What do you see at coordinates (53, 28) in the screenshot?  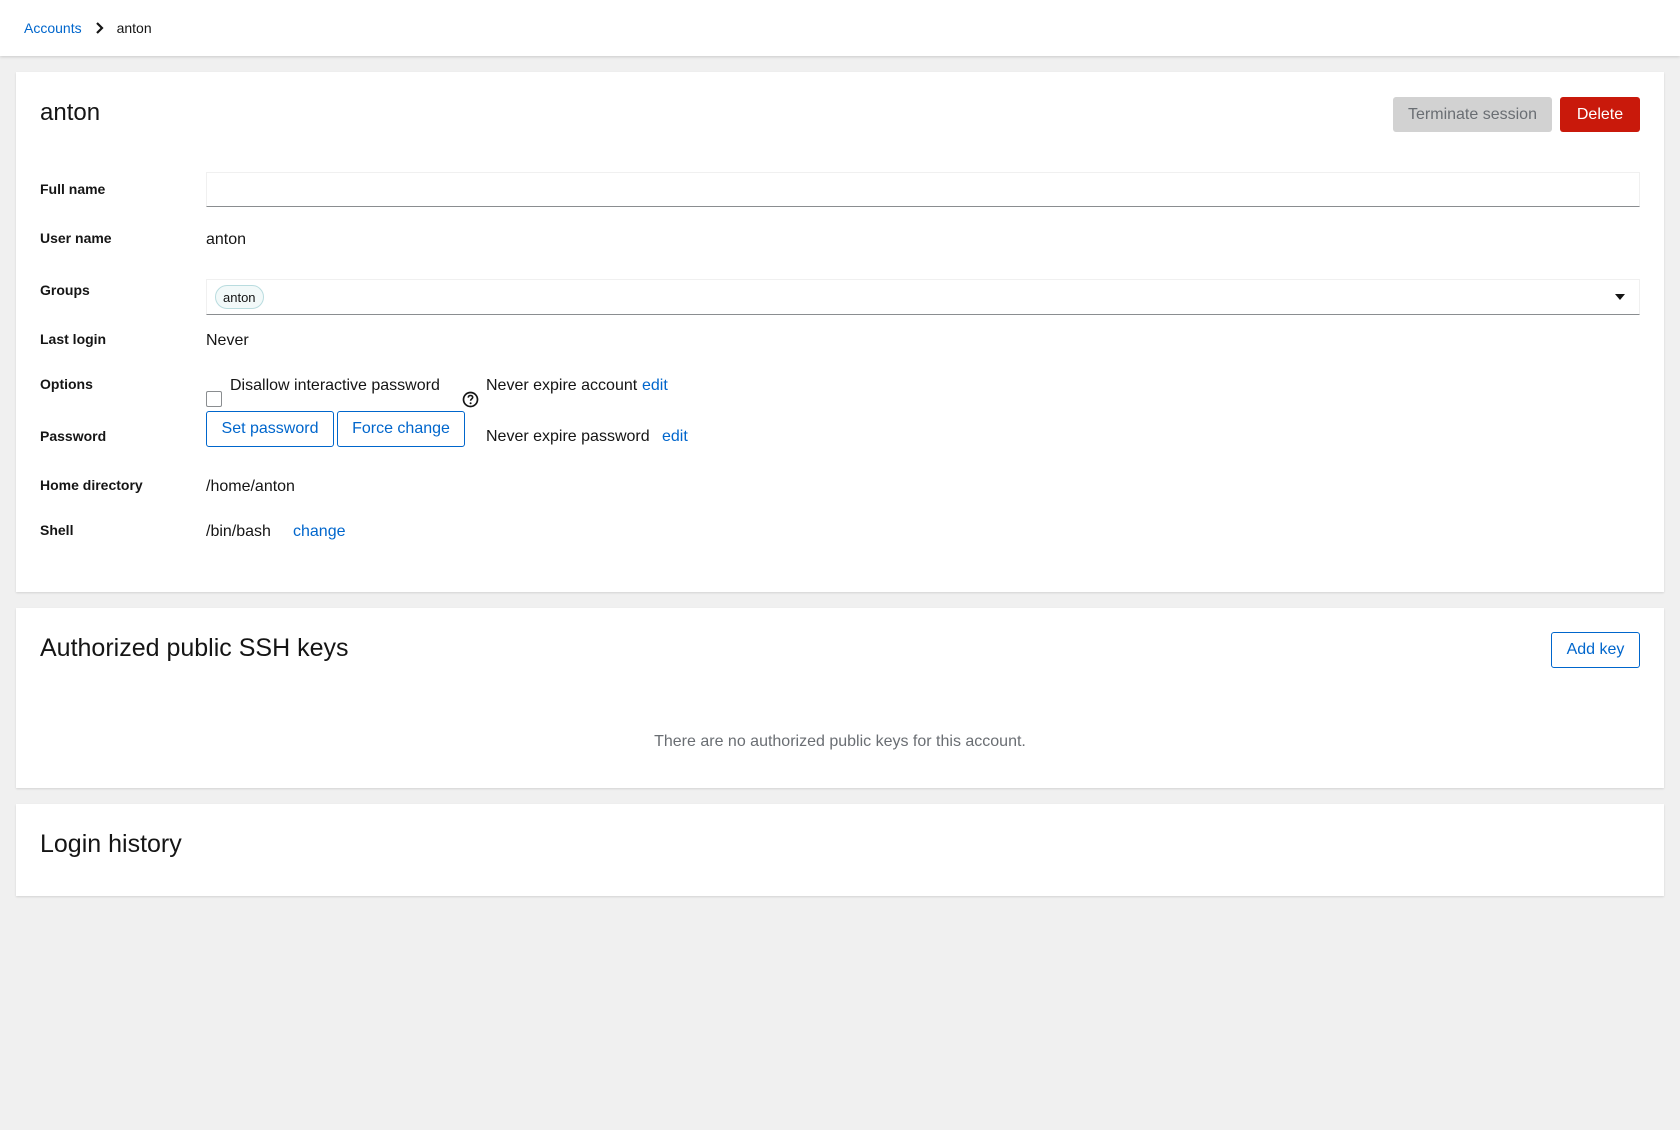 I see `breadcrumb-accounts-link: Accounts` at bounding box center [53, 28].